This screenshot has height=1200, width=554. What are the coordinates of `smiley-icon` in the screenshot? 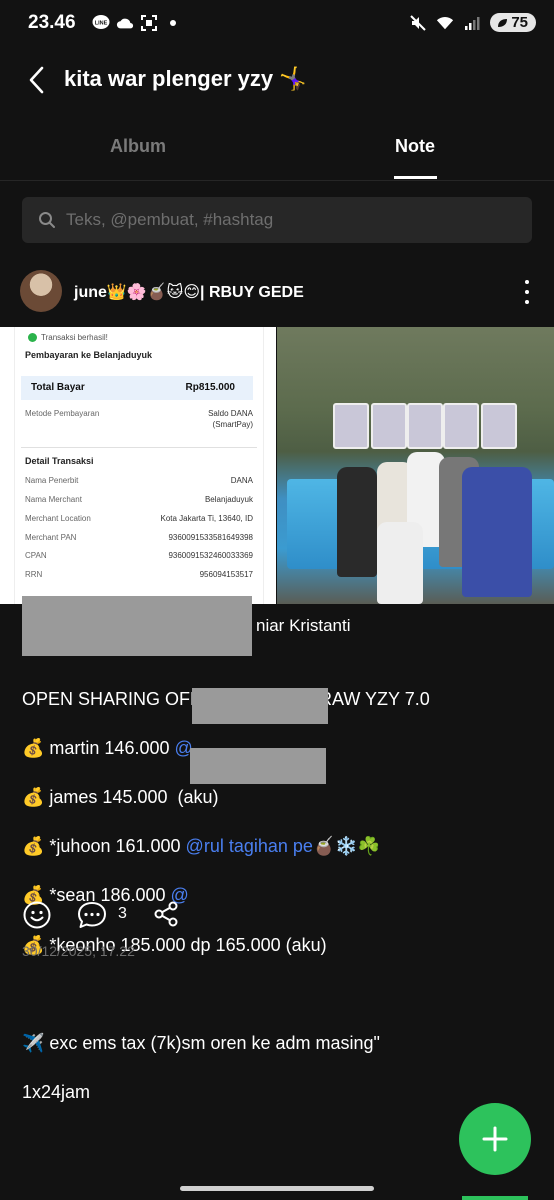 It's located at (37, 915).